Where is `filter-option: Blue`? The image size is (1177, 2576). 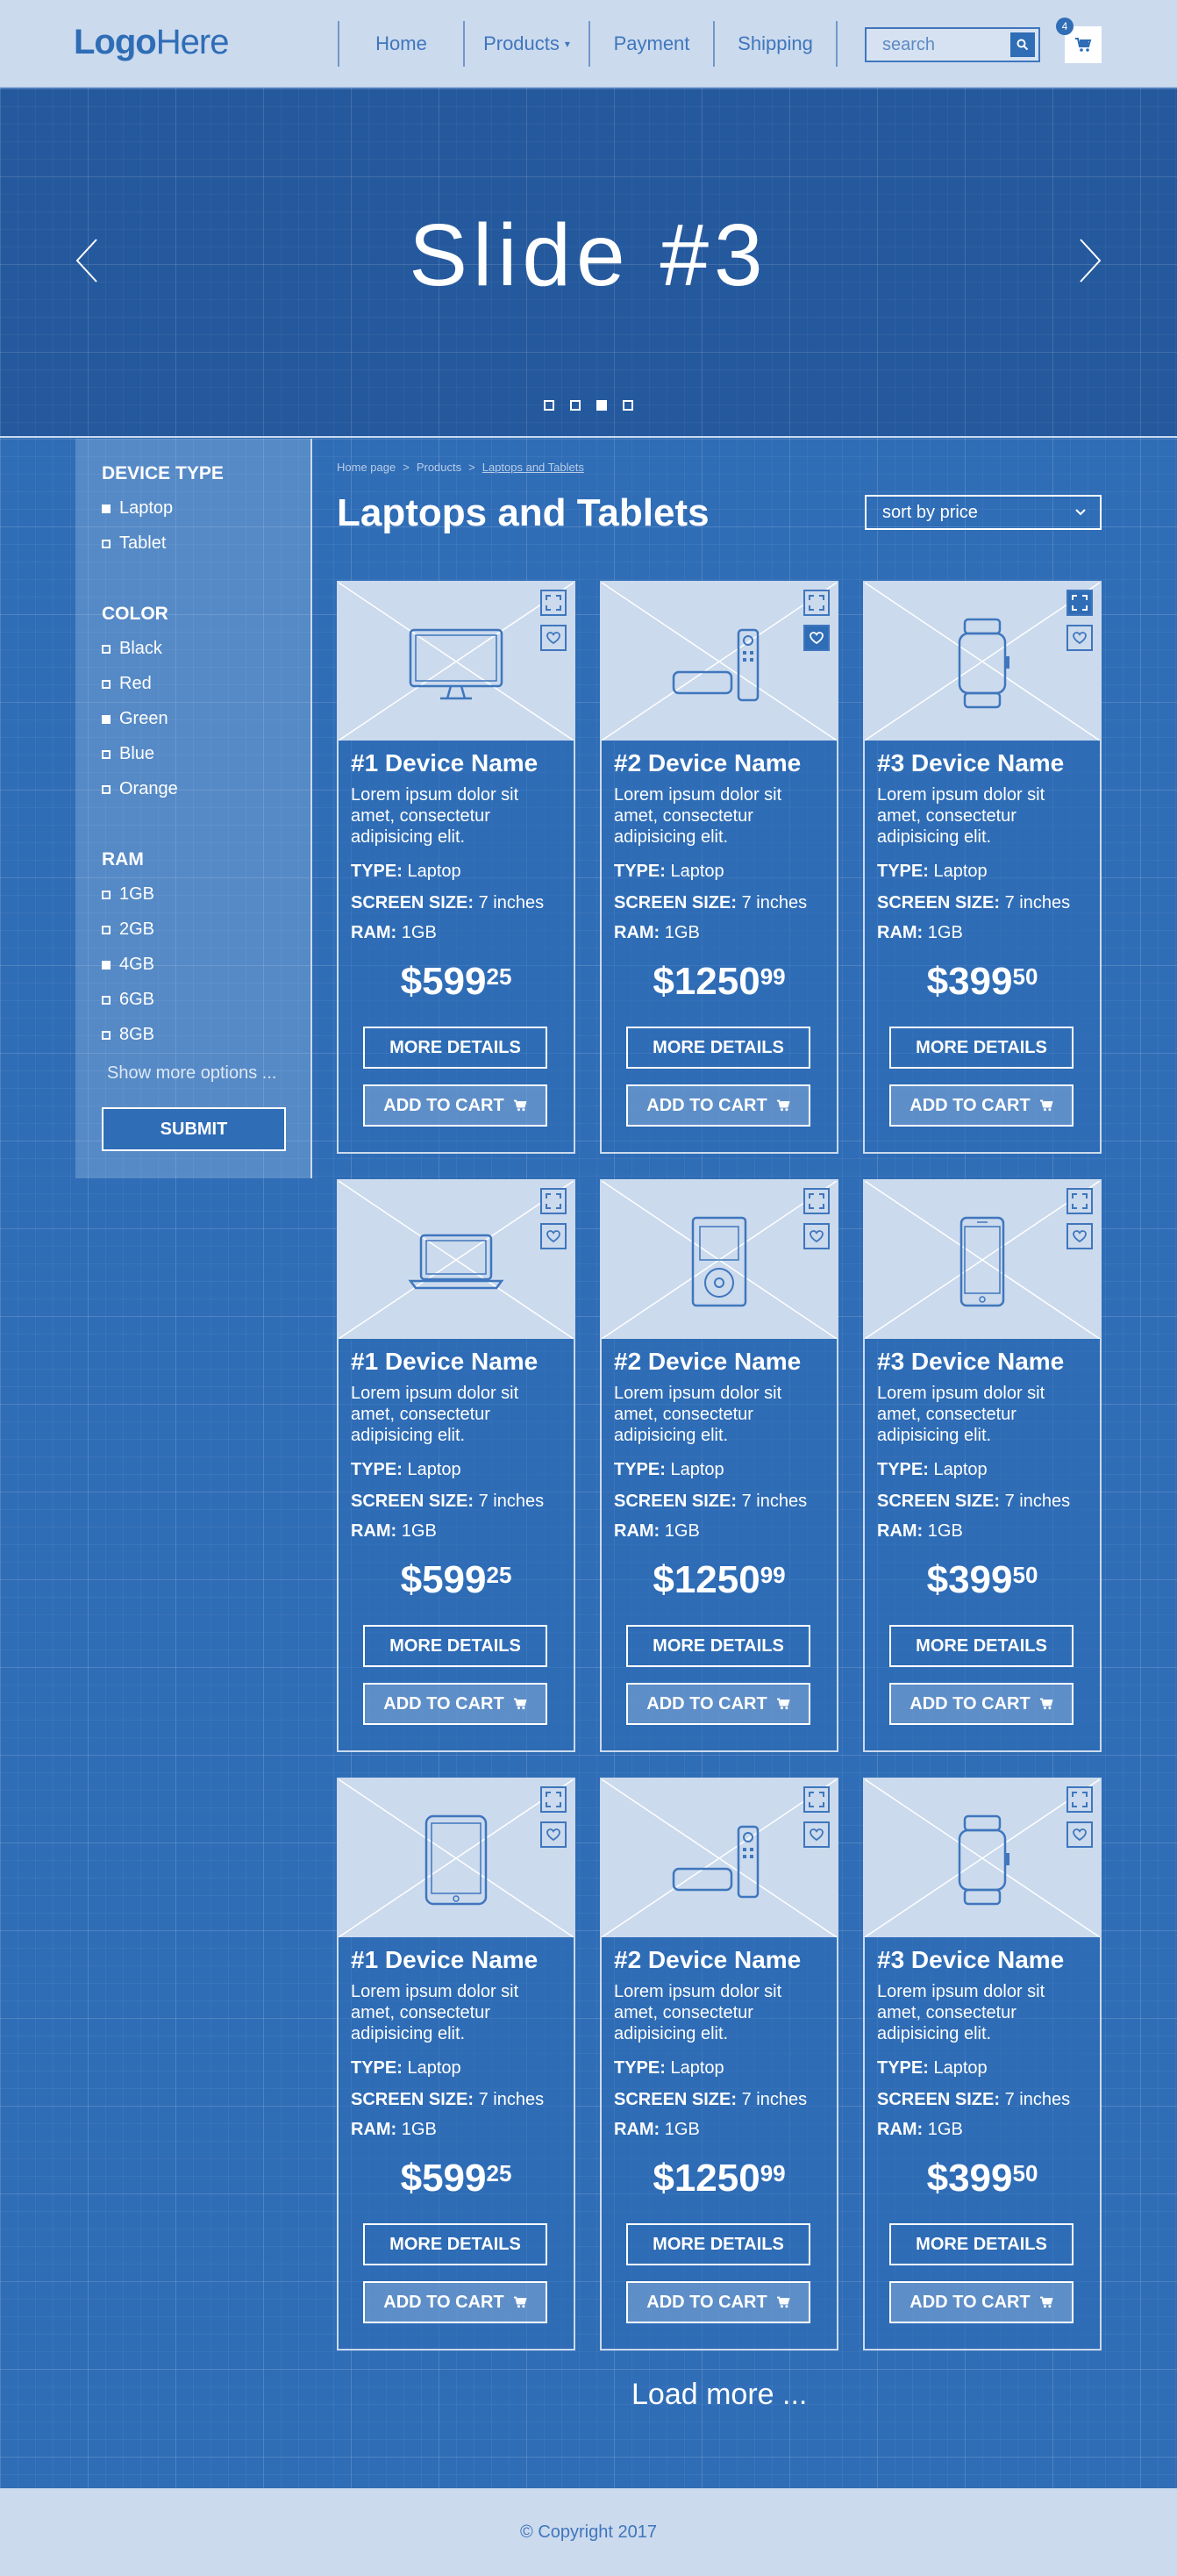 filter-option: Blue is located at coordinates (128, 754).